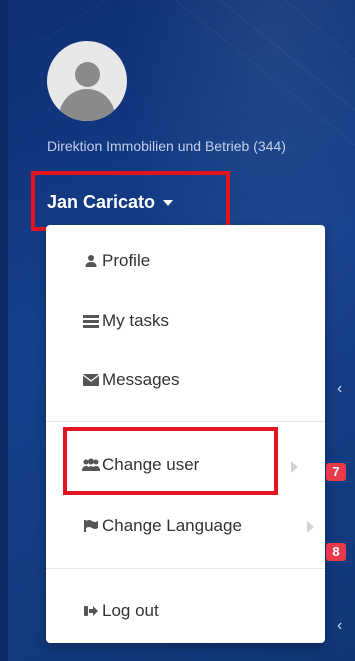 The image size is (355, 661). Describe the element at coordinates (336, 472) in the screenshot. I see `notification-badge: 7` at that location.